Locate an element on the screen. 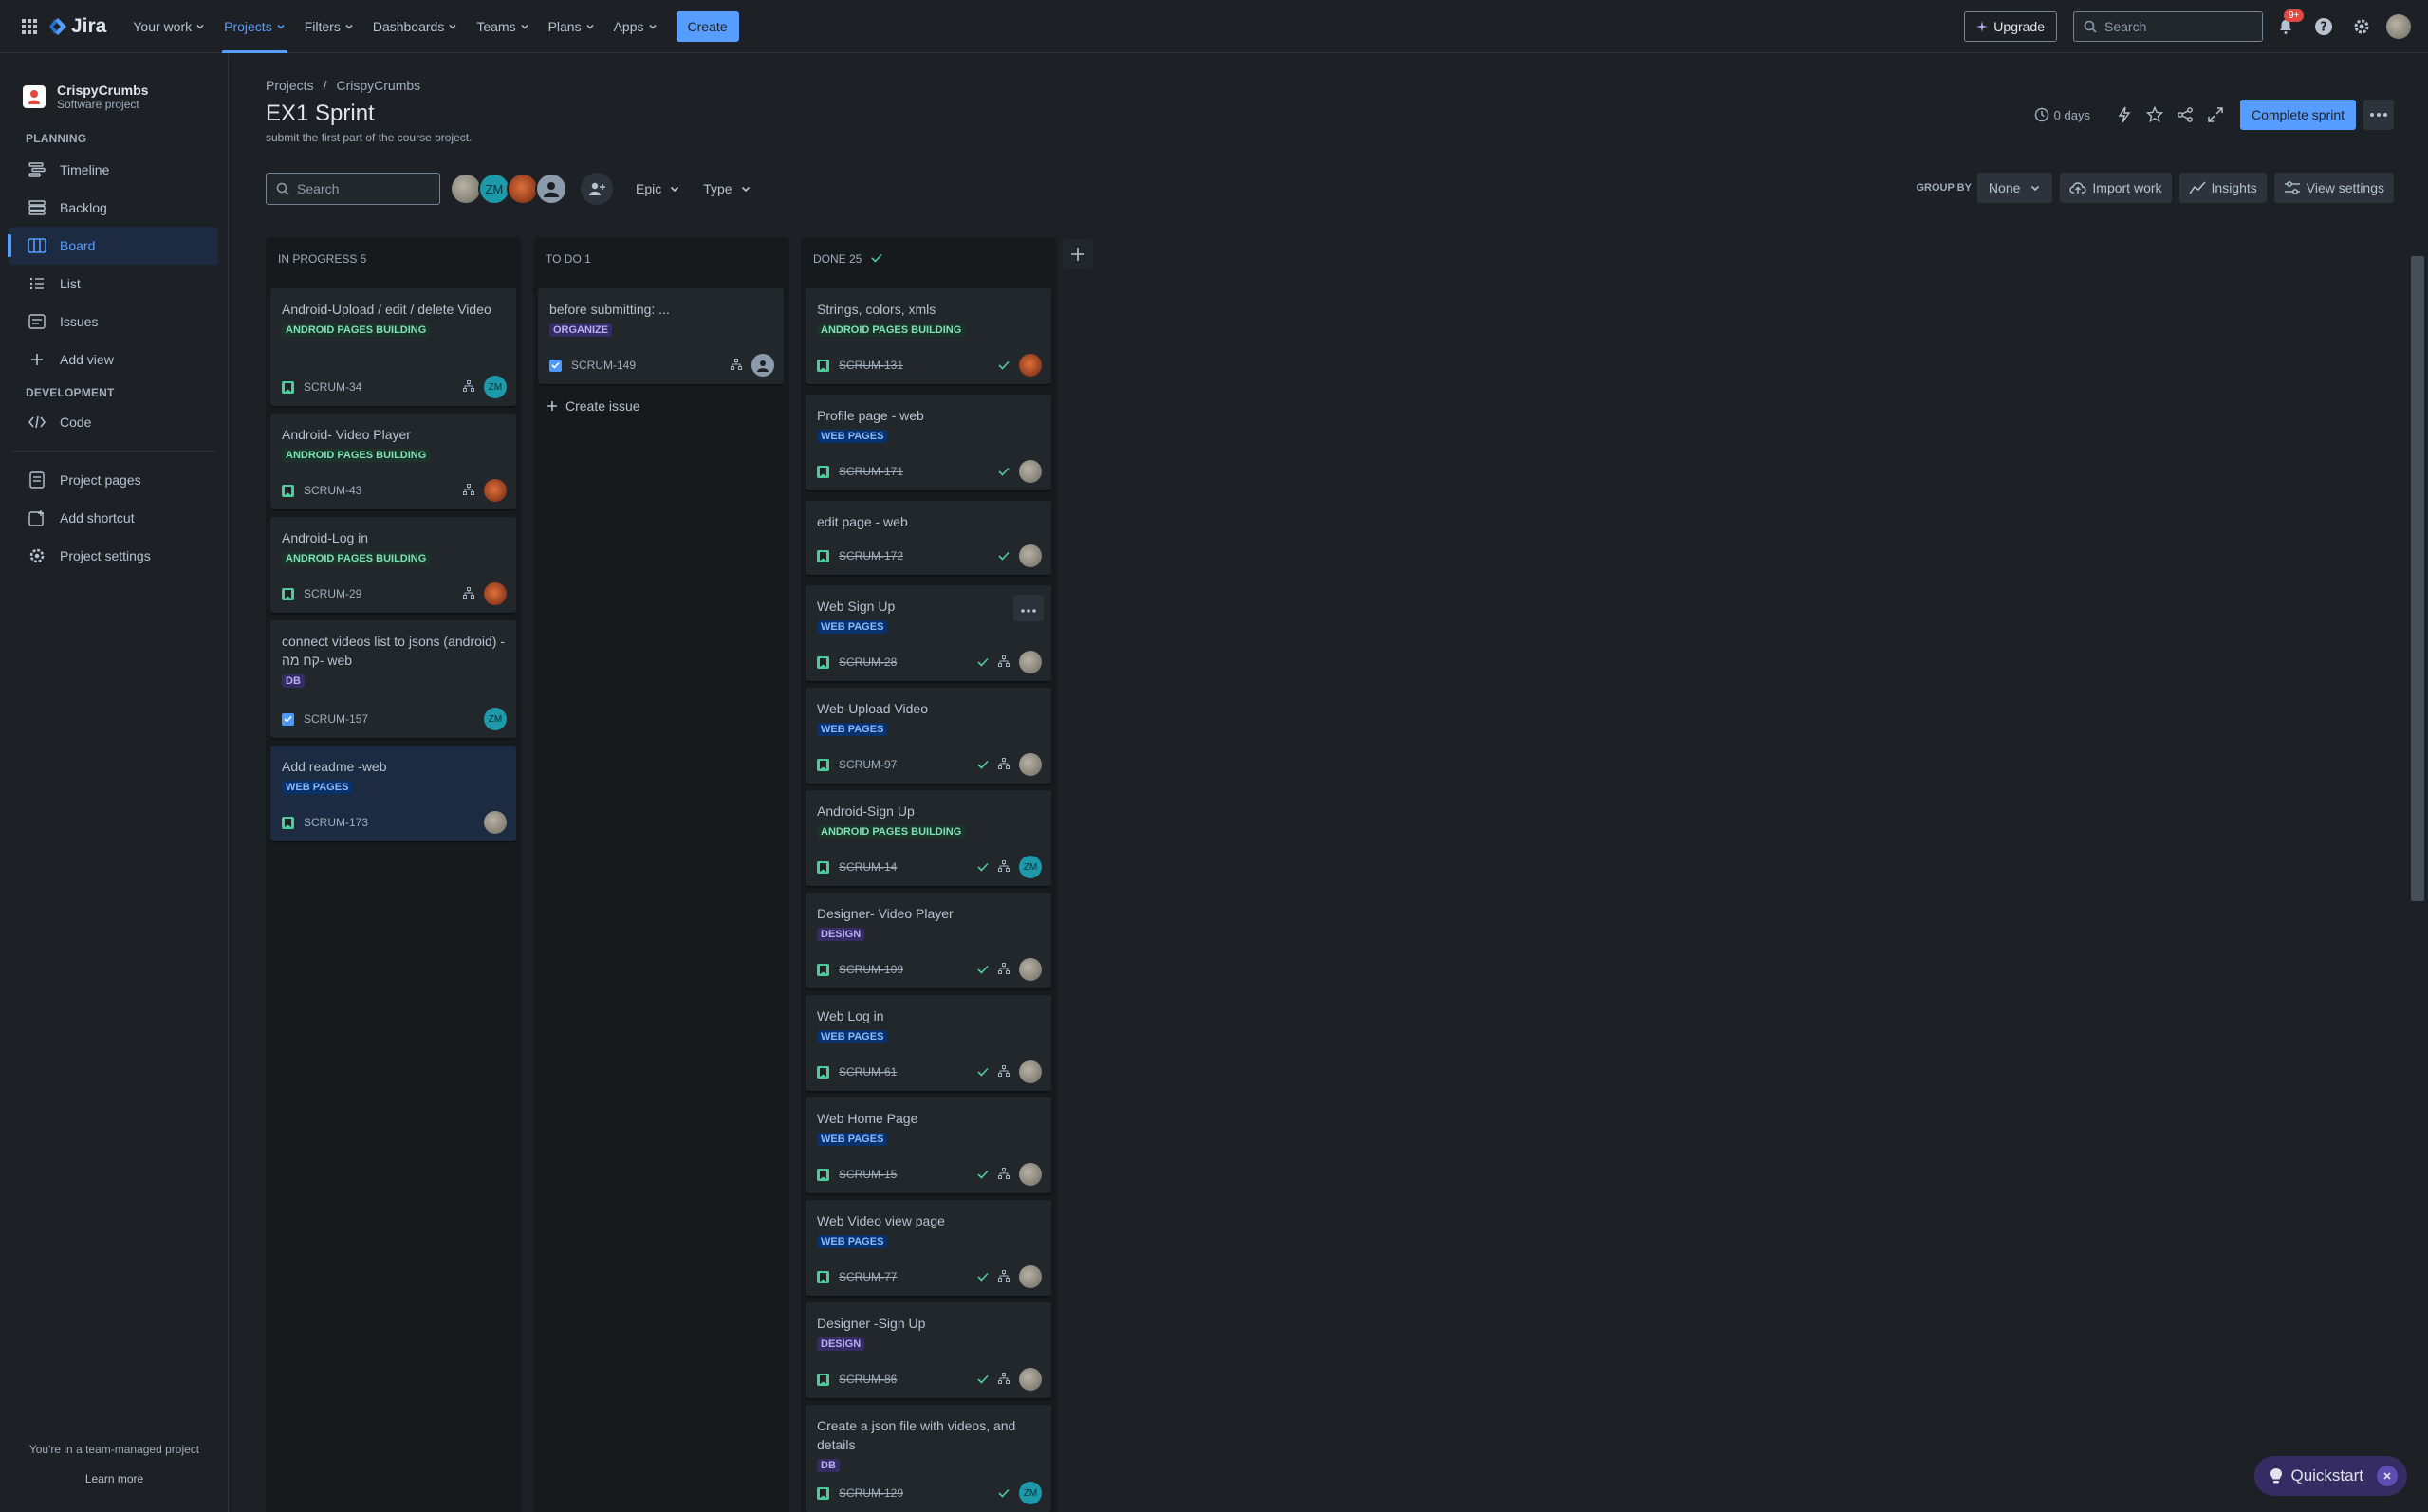 The image size is (2428, 1512). type-filter: Type is located at coordinates (727, 188).